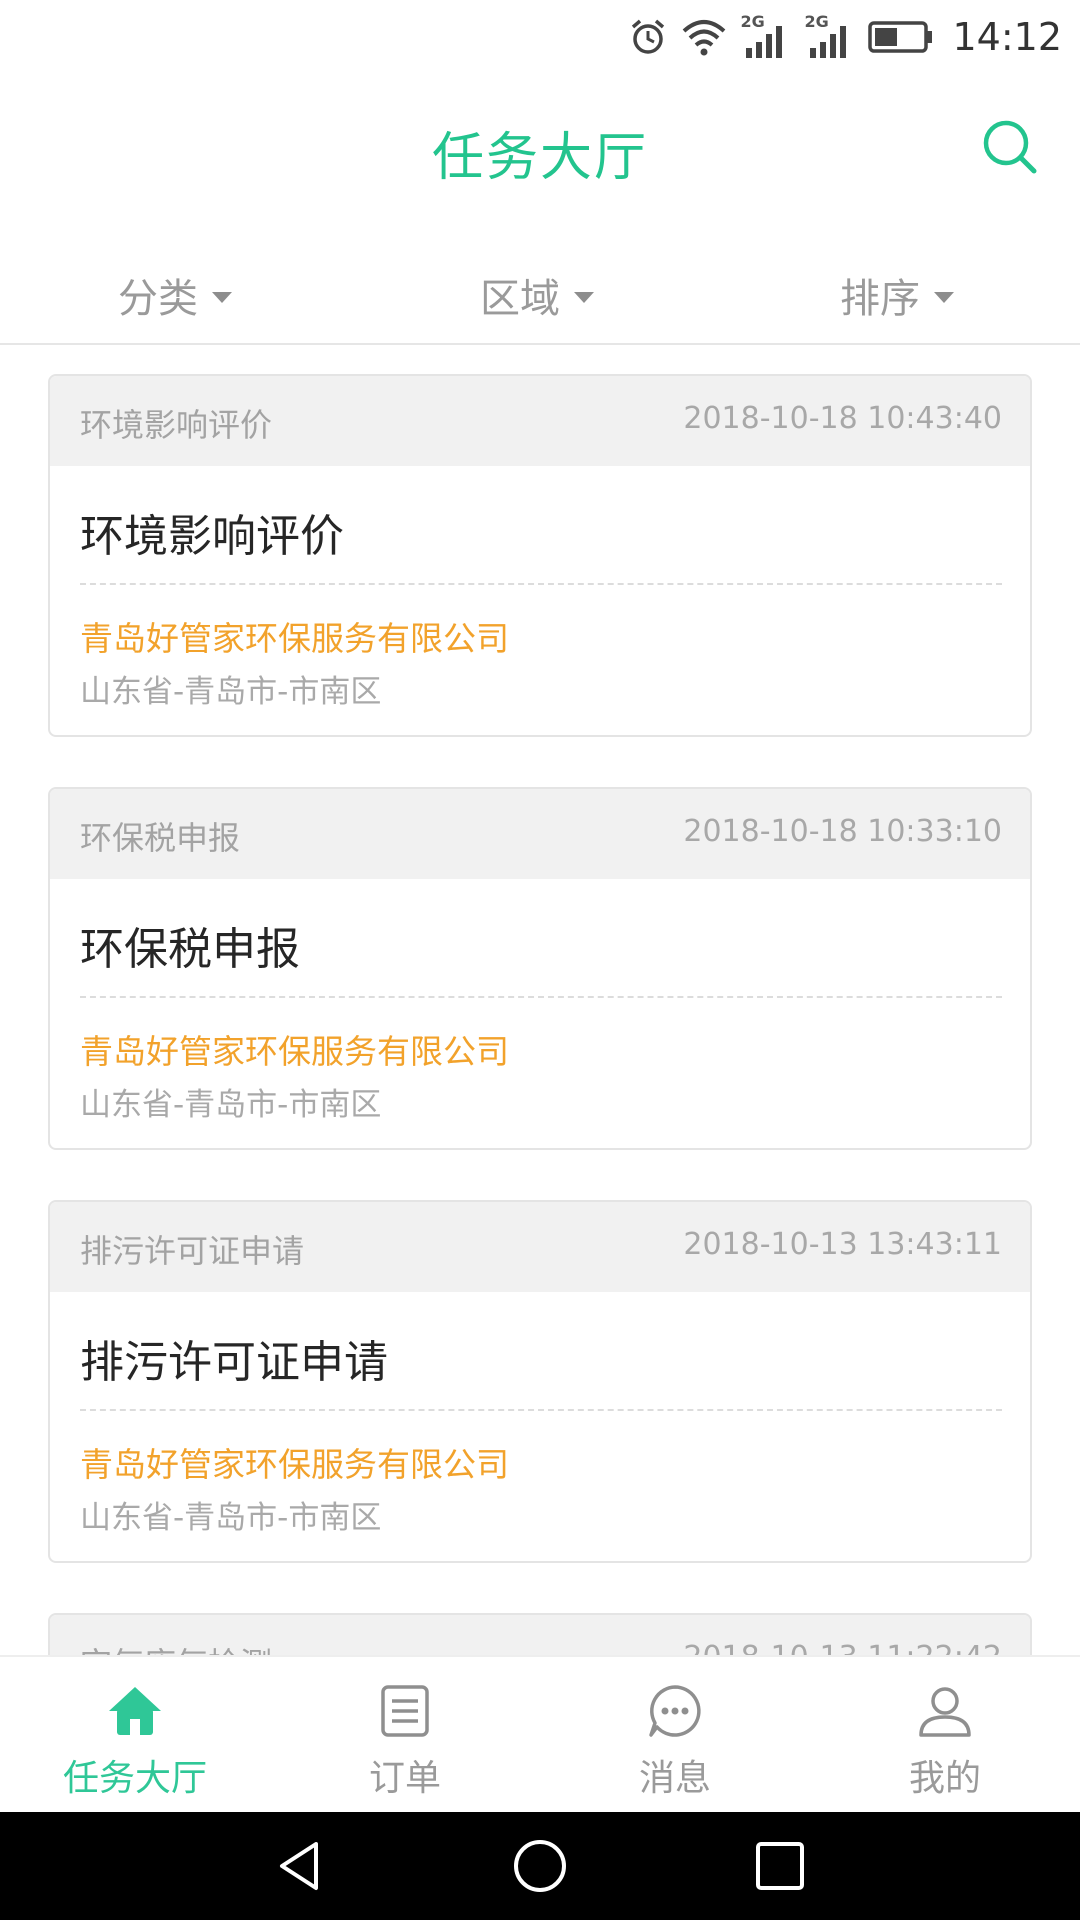 This screenshot has width=1080, height=1920. I want to click on filter-region: 区域, so click(537, 295).